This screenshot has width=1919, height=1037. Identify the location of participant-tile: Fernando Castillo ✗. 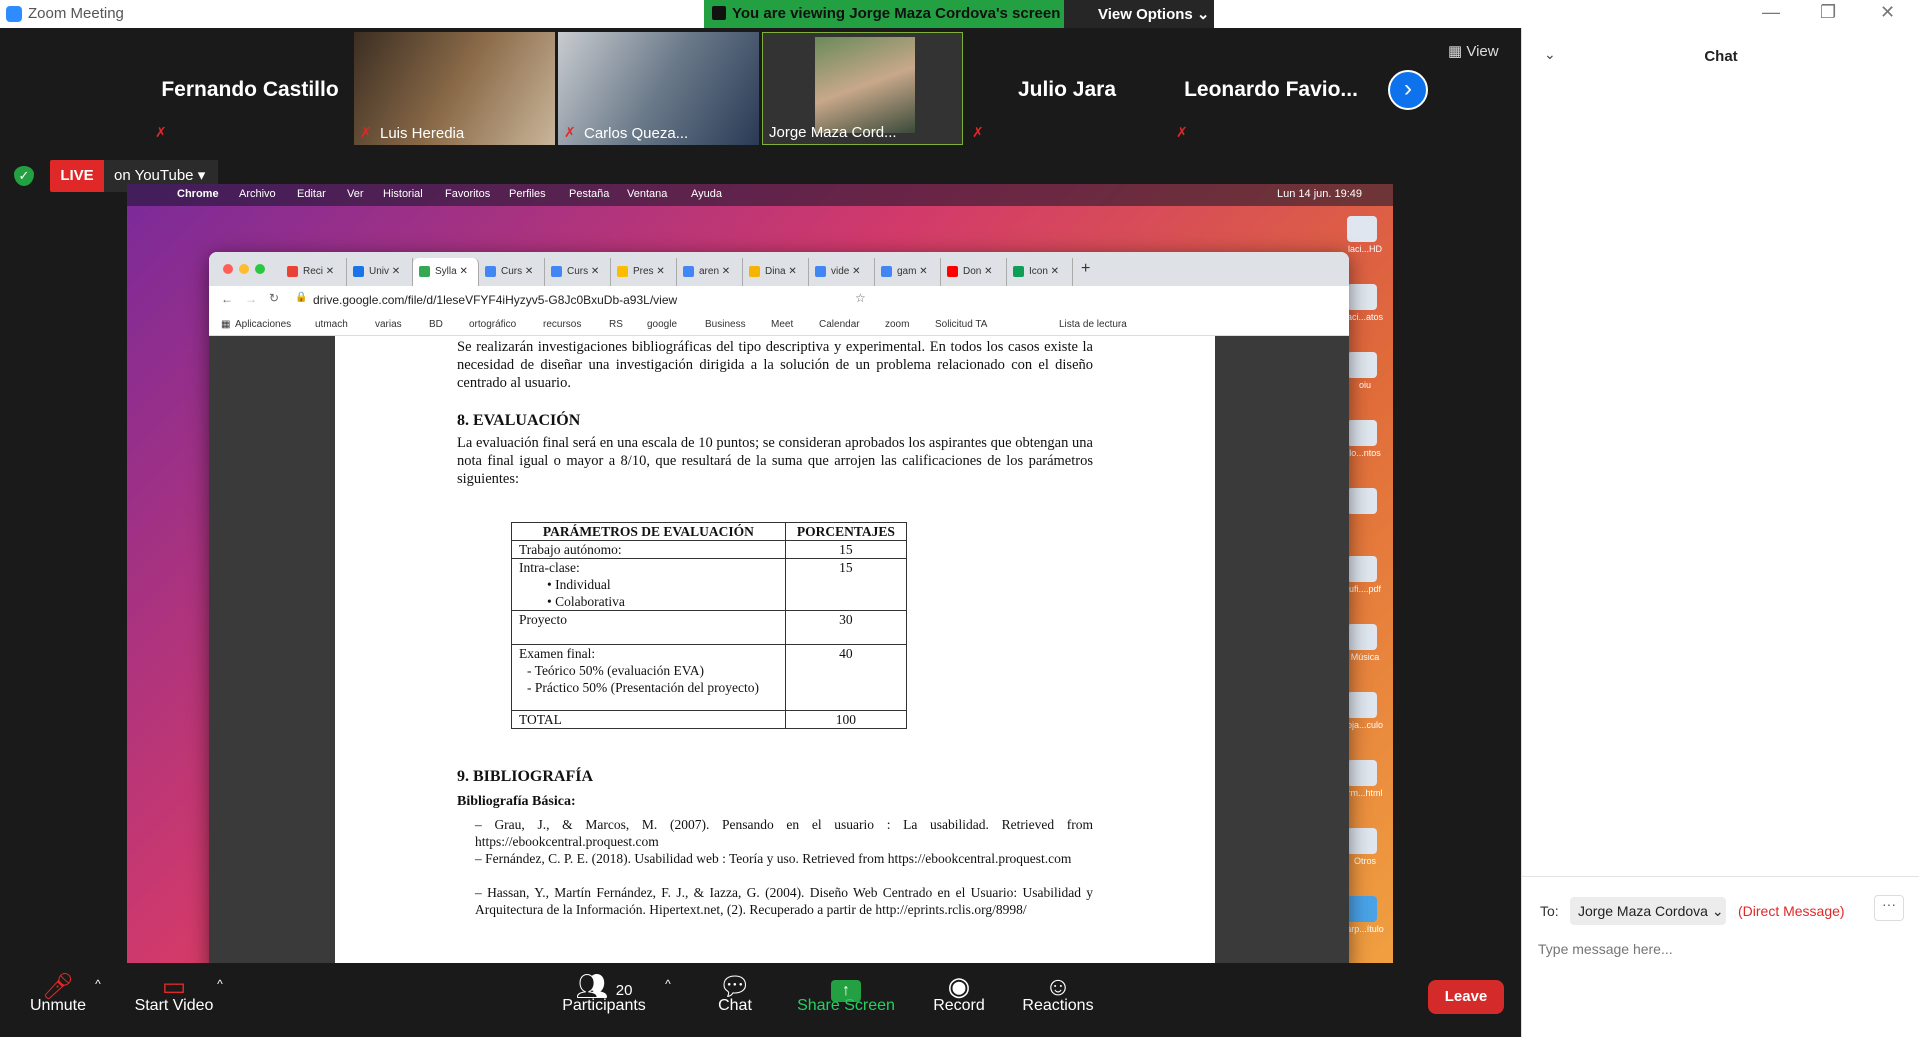
(250, 88).